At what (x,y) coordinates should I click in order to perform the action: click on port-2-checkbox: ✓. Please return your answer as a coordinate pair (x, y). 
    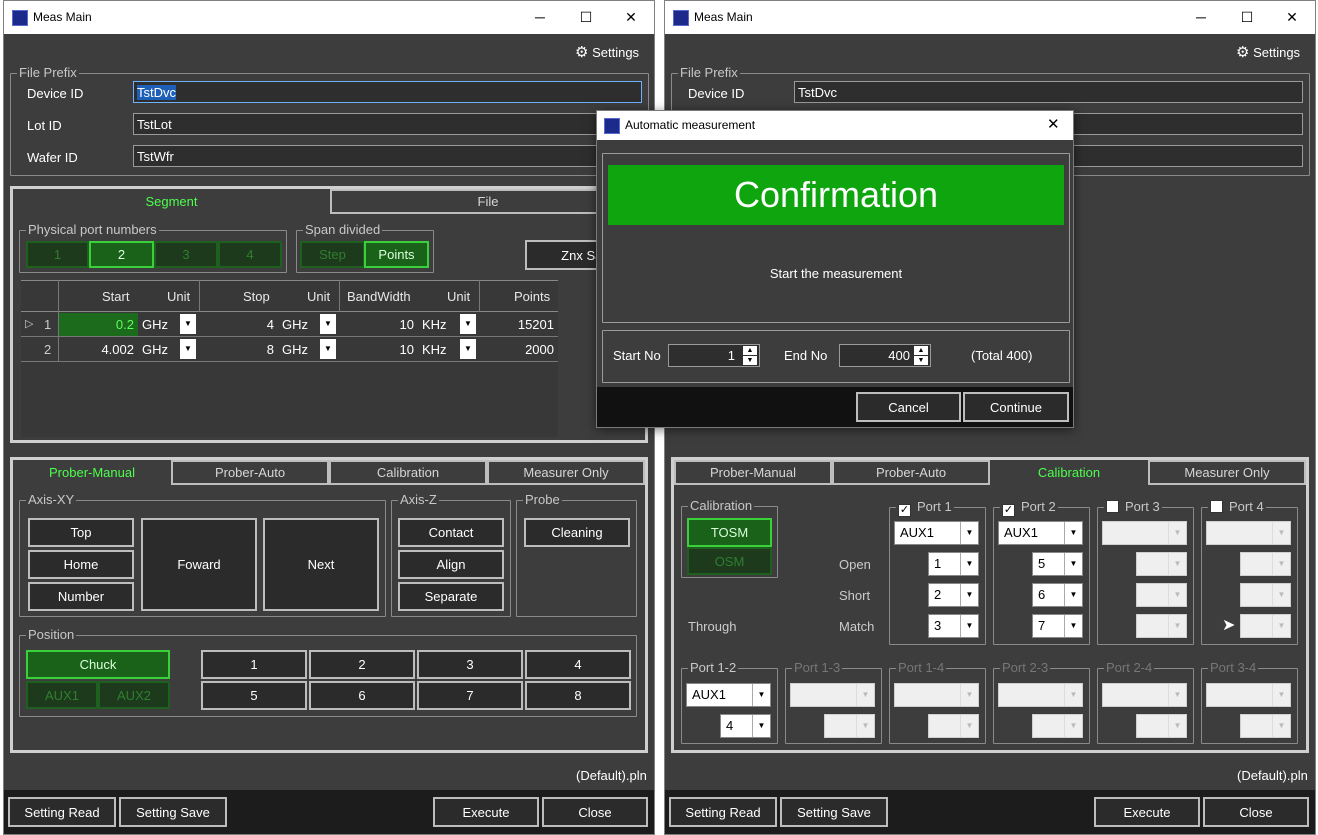
    Looking at the image, I should click on (1008, 510).